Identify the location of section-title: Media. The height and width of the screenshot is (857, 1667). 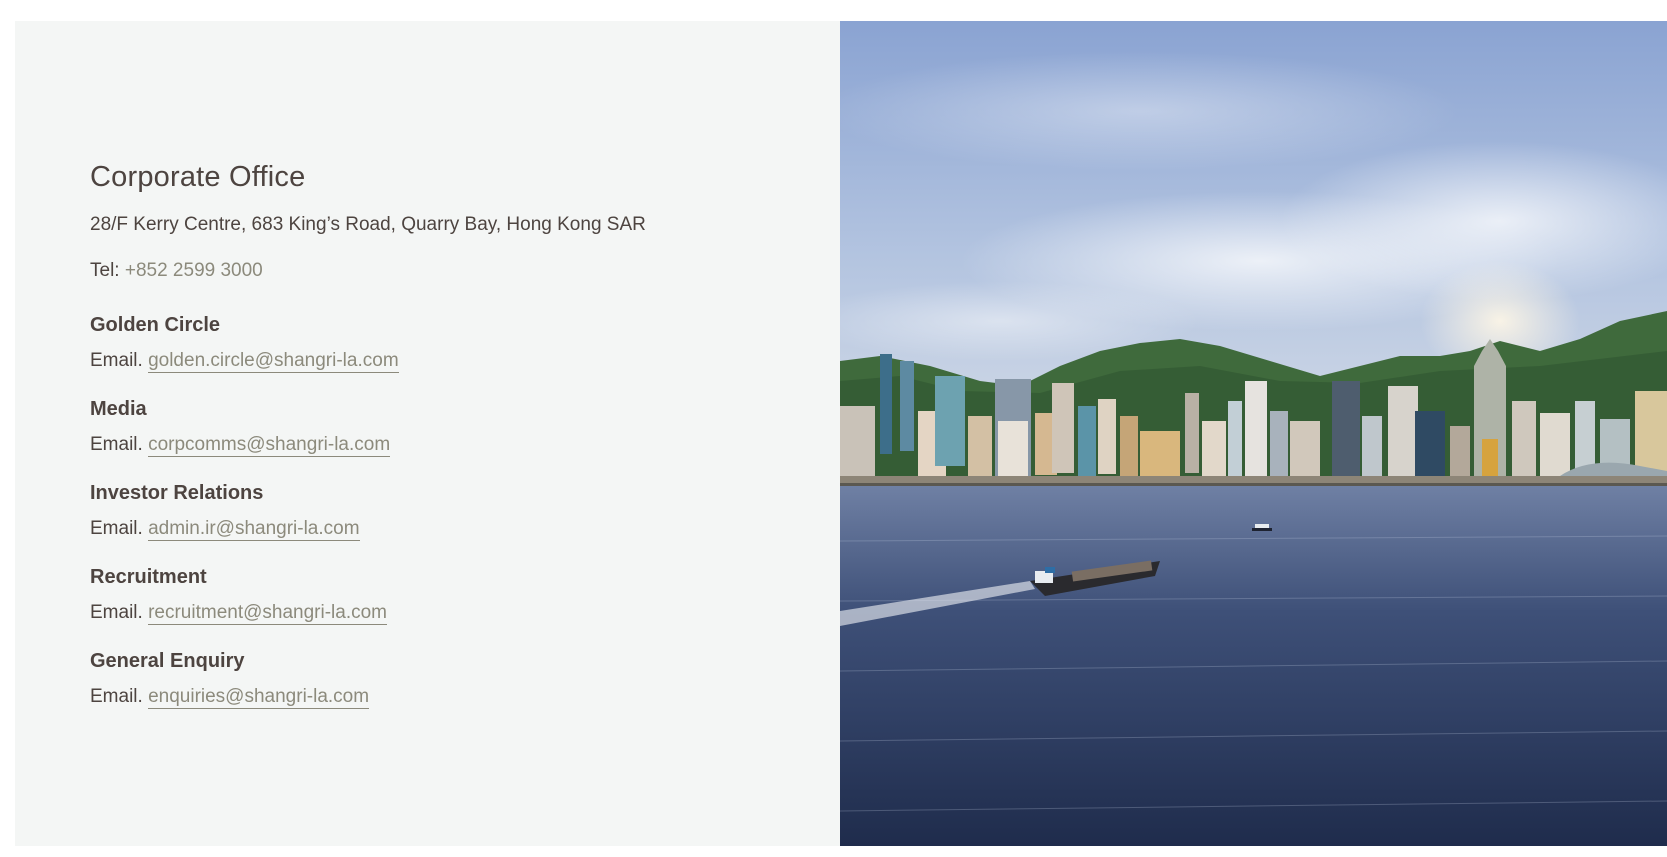
(118, 409).